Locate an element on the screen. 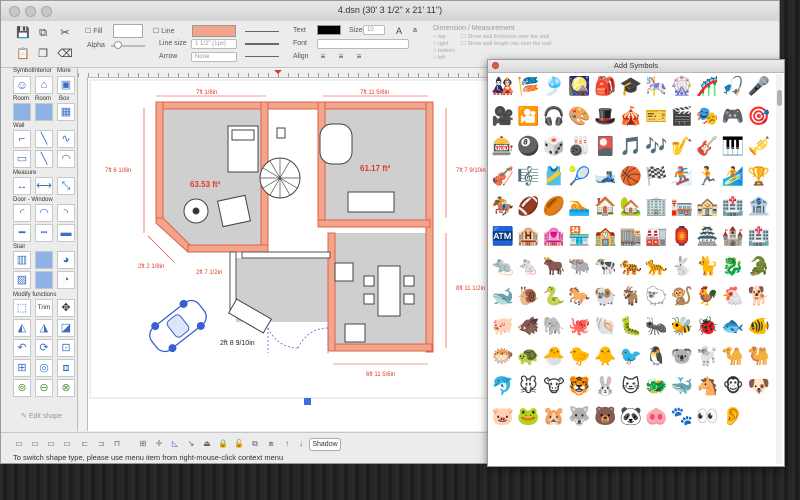 The width and height of the screenshot is (800, 500). move-icon: ✥ is located at coordinates (66, 308).